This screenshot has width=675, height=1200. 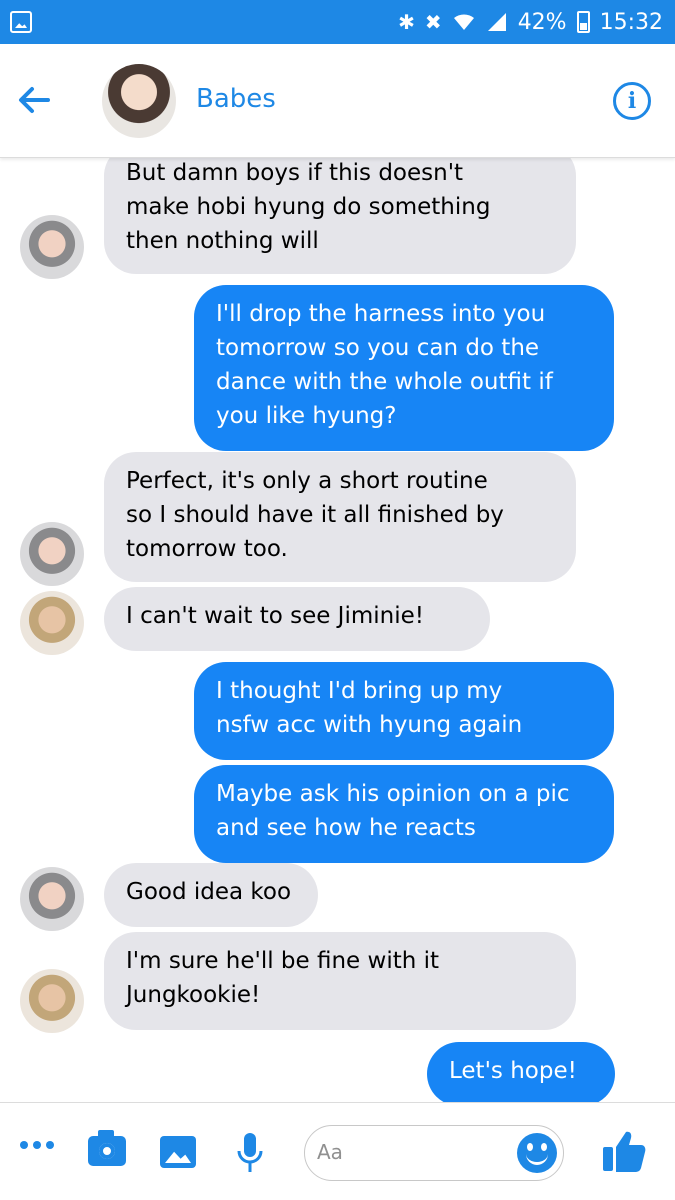 What do you see at coordinates (107, 1148) in the screenshot?
I see `camera-icon` at bounding box center [107, 1148].